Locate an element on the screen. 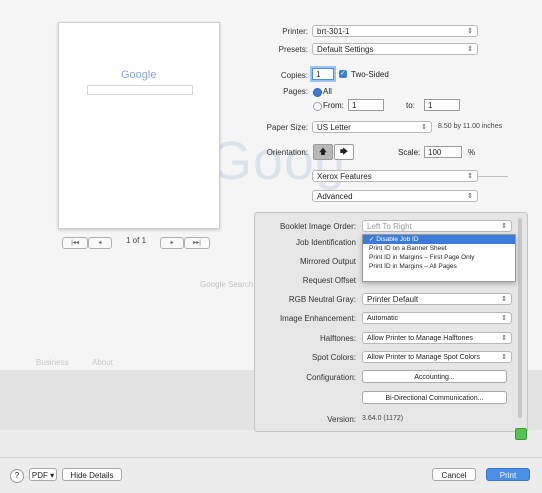 This screenshot has height=493, width=542. last-page-button: ▸▸| is located at coordinates (197, 243).